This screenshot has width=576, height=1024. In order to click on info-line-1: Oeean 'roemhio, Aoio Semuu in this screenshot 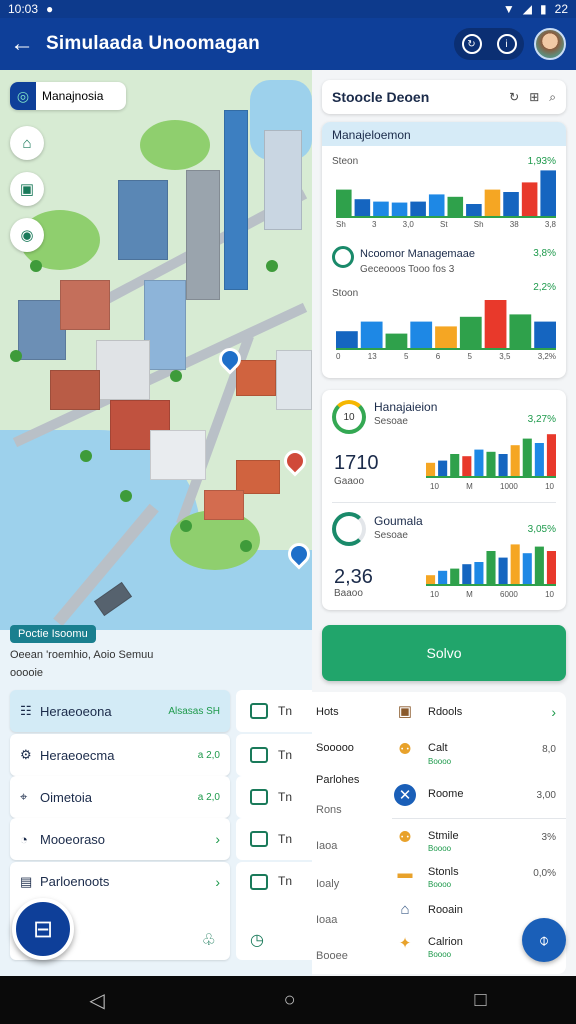, I will do `click(82, 655)`.